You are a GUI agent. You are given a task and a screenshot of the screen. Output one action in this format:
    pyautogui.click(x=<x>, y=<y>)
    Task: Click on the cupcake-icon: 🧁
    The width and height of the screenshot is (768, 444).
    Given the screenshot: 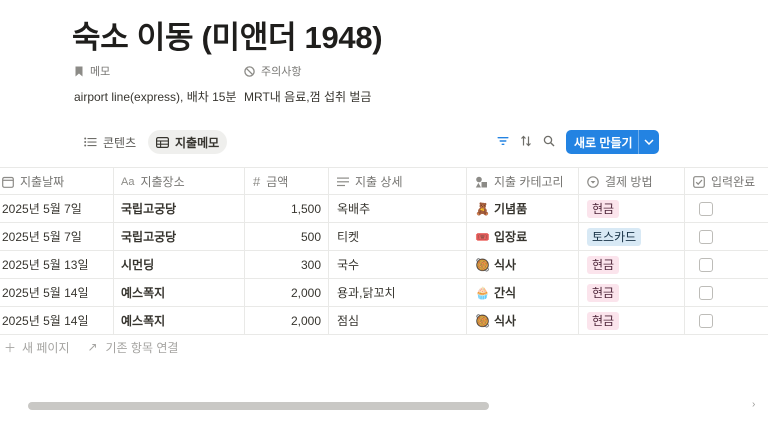 What is the action you would take?
    pyautogui.click(x=482, y=292)
    